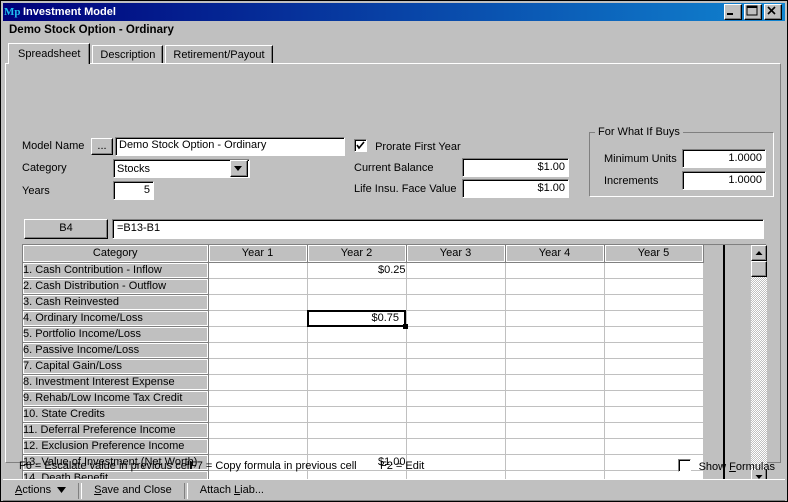 Image resolution: width=788 pixels, height=502 pixels. I want to click on row-category-cell: 4. Ordinary Income/Loss, so click(116, 318).